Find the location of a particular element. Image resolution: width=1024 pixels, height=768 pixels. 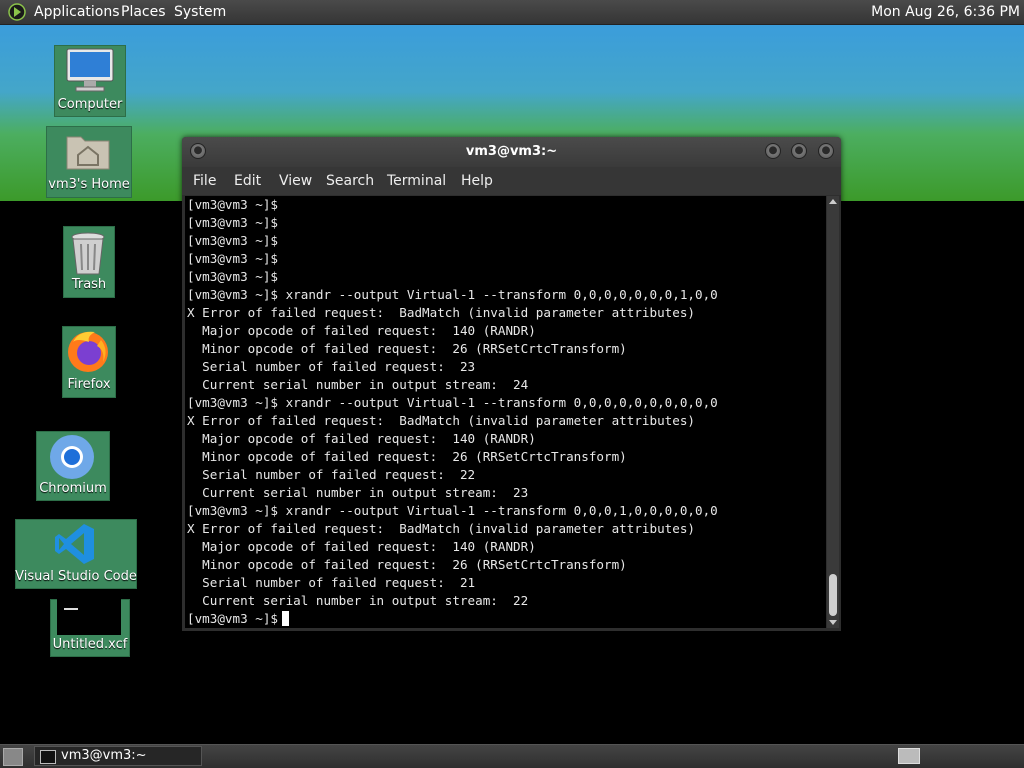

desktop-icon-home: vm3's Home is located at coordinates (89, 162).